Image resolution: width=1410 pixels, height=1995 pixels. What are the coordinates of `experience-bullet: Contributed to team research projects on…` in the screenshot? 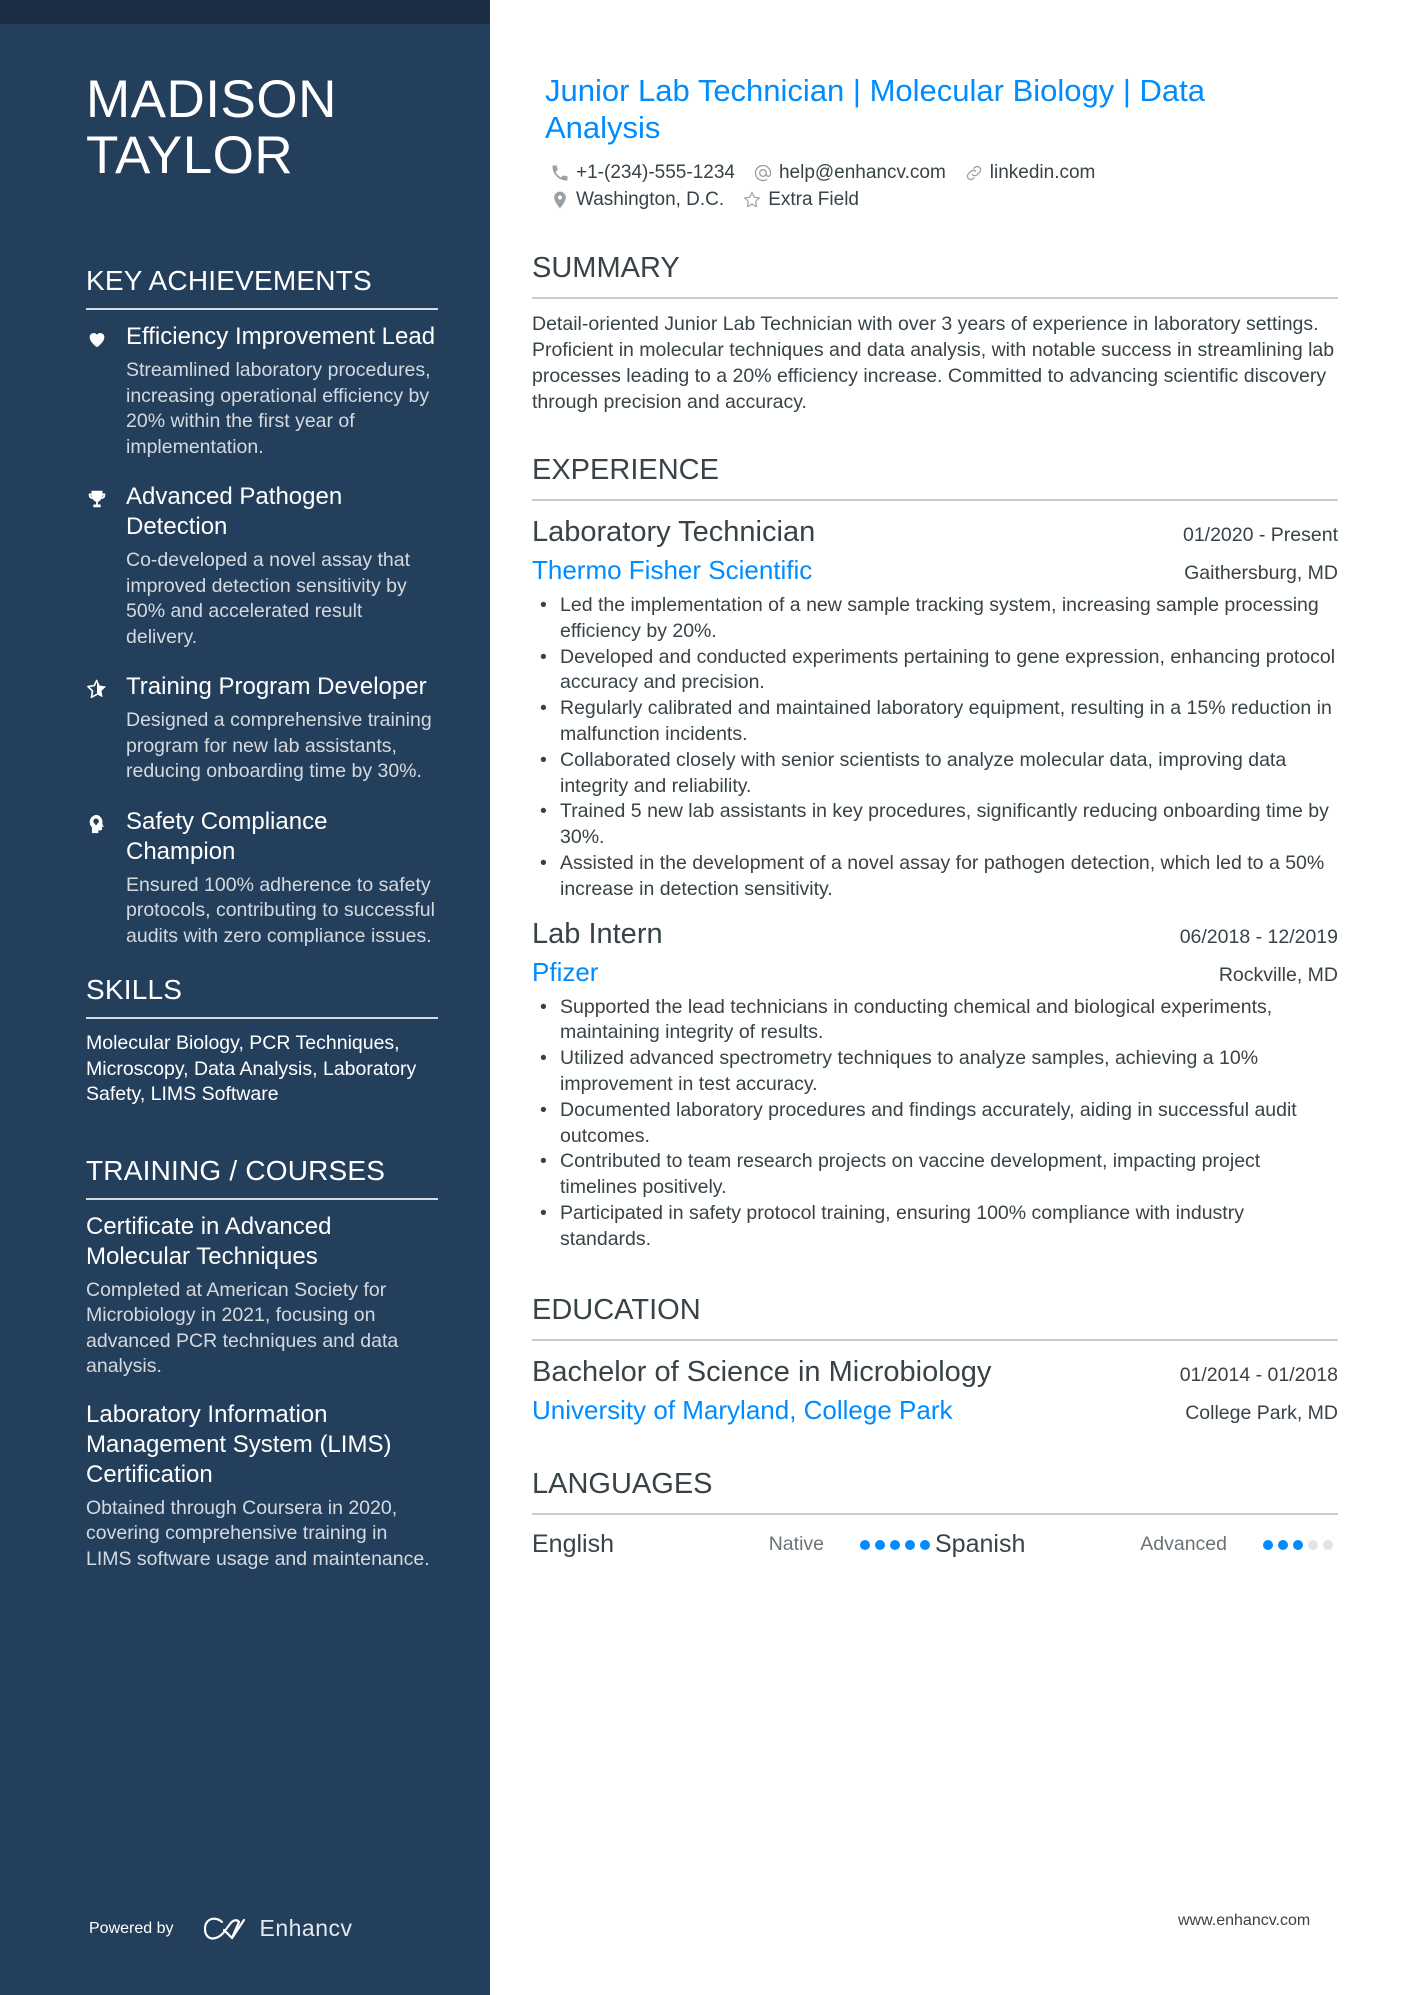 It's located at (935, 1175).